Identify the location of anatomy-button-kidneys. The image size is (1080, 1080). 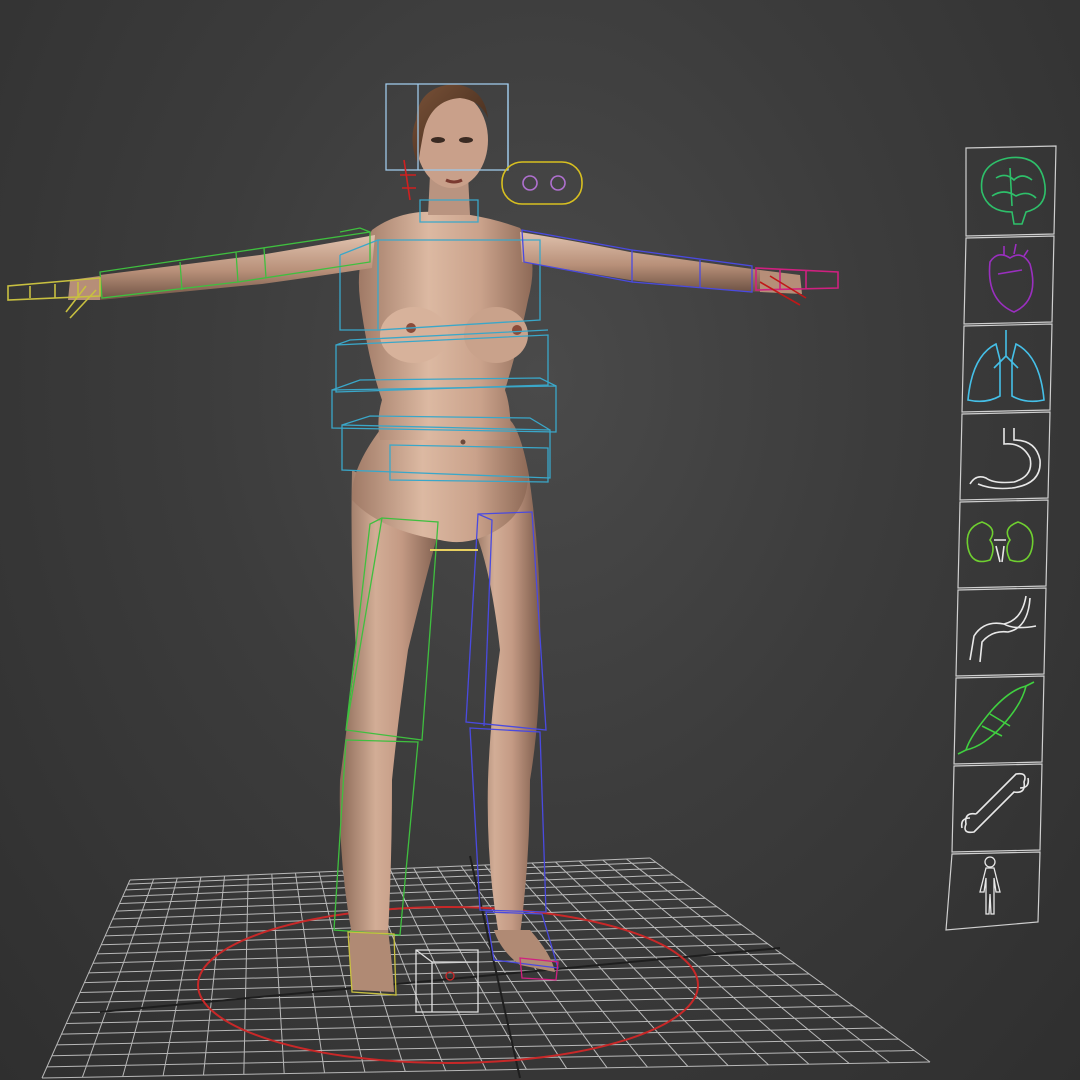
(1003, 544).